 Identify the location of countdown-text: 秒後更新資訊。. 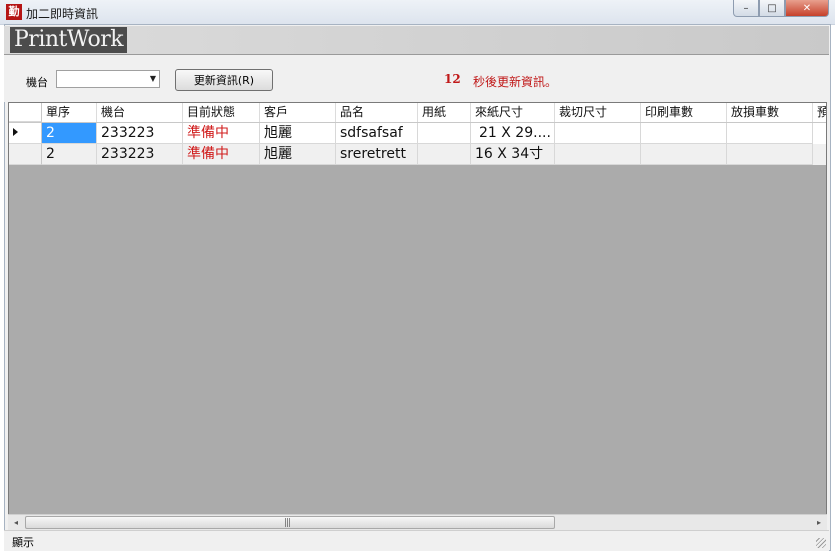
(515, 82).